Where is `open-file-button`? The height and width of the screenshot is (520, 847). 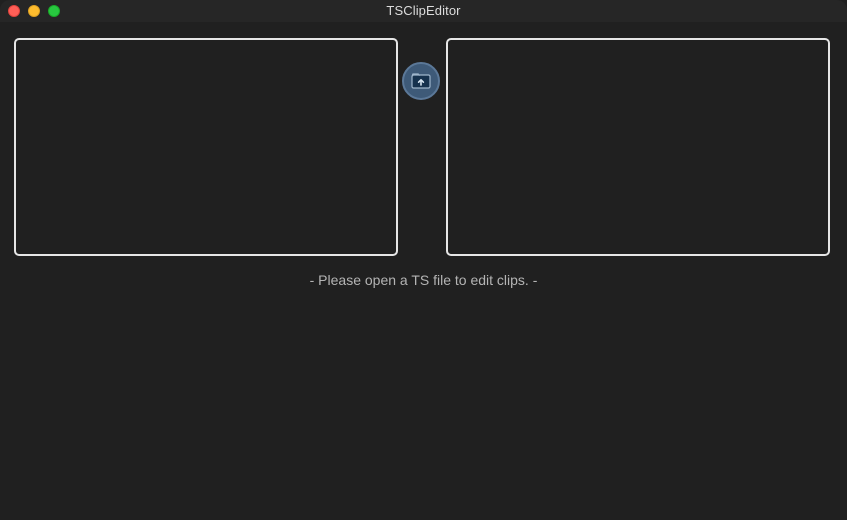 open-file-button is located at coordinates (421, 81).